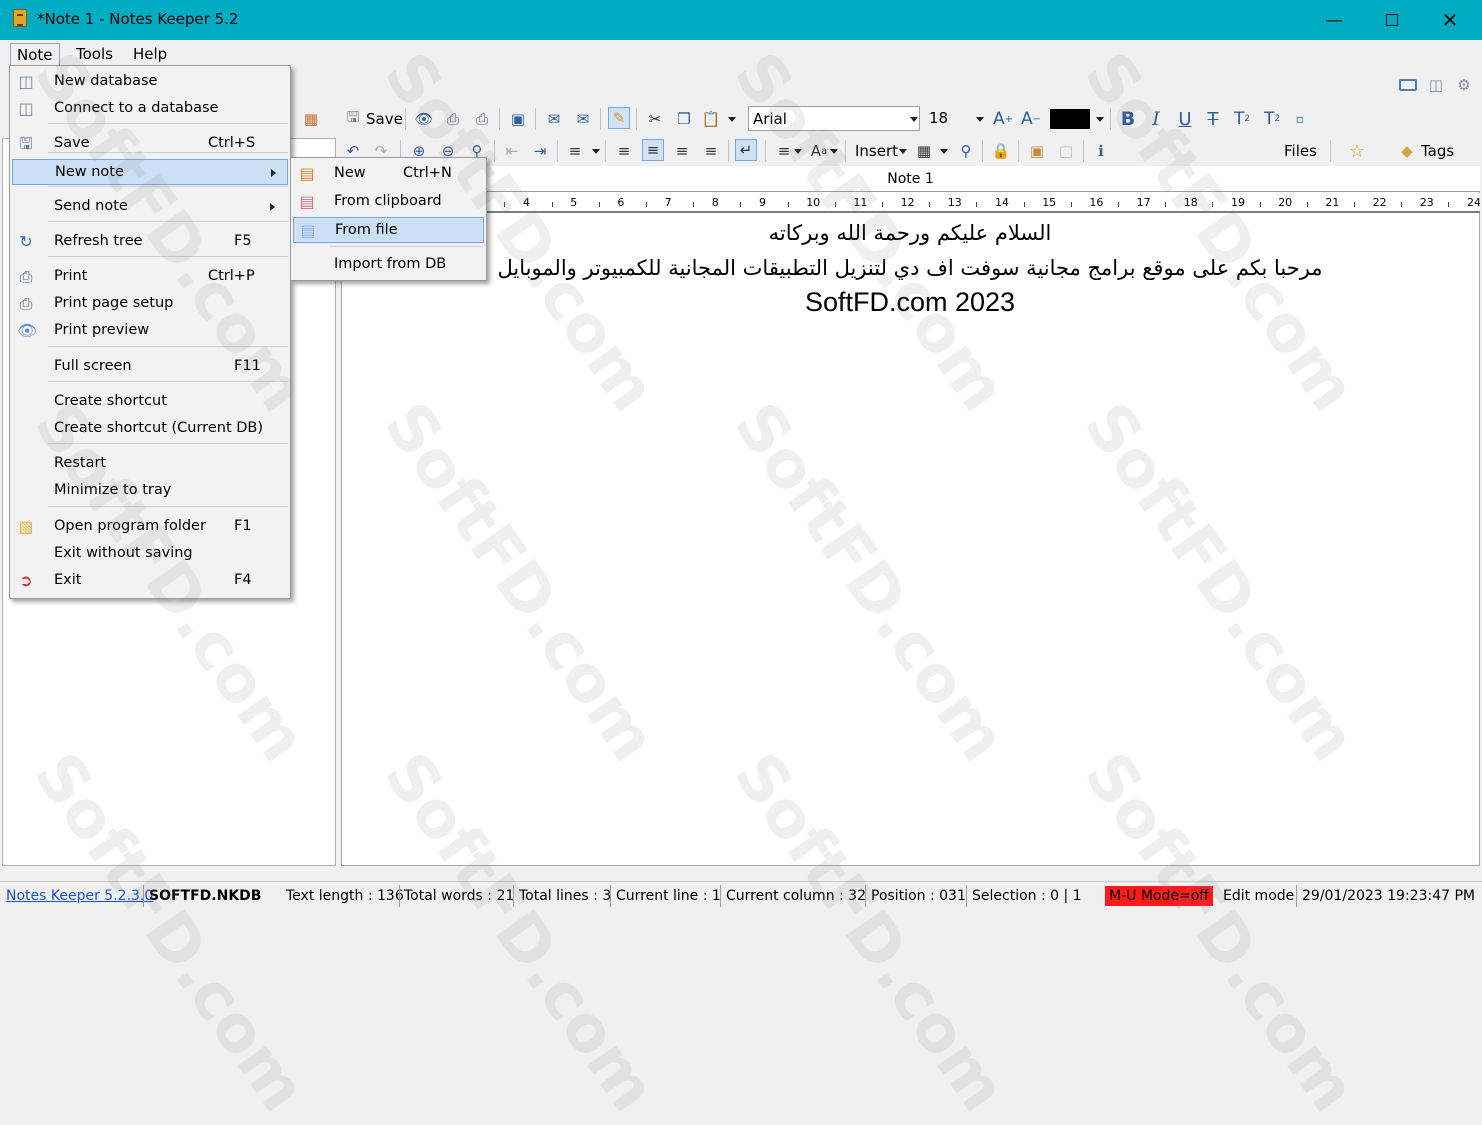  What do you see at coordinates (1027, 896) in the screenshot?
I see `selection-info: Selection : 0 | 1` at bounding box center [1027, 896].